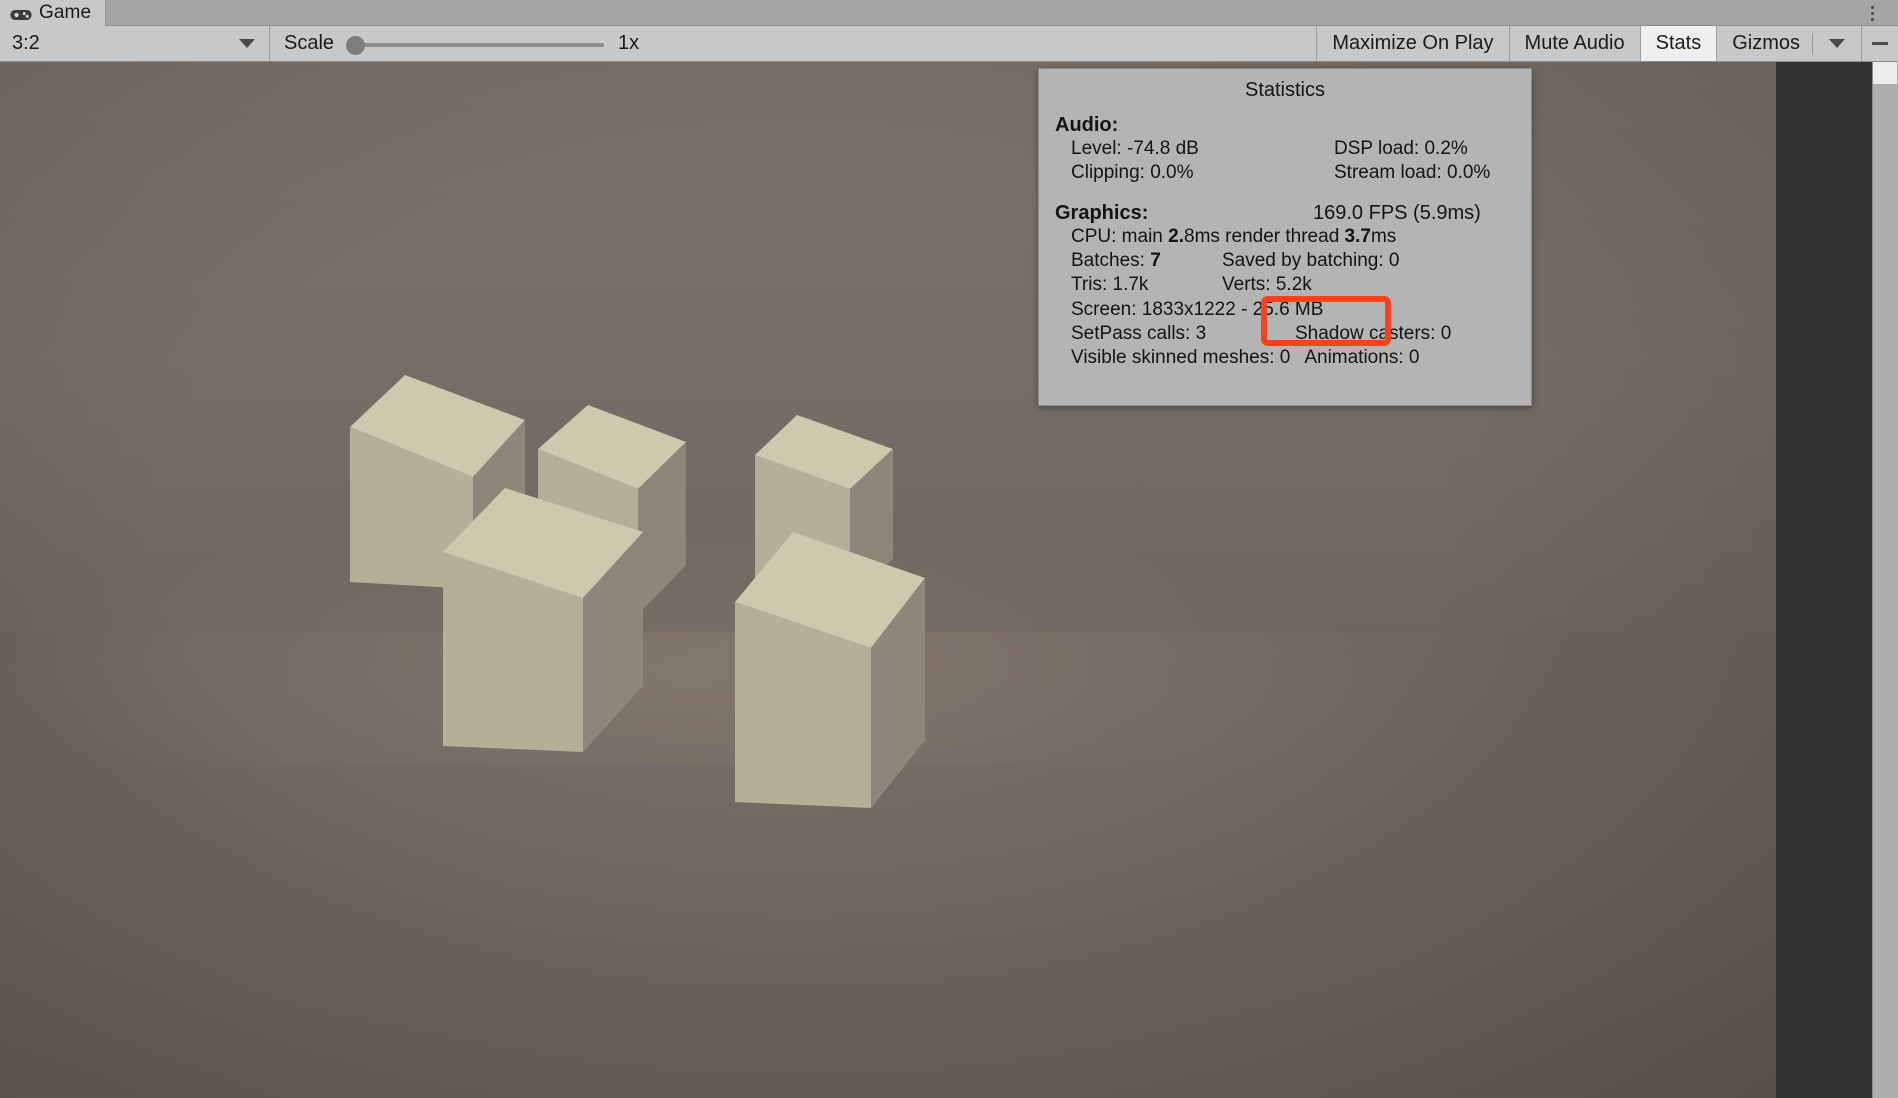 This screenshot has height=1098, width=1898. Describe the element at coordinates (309, 43) in the screenshot. I see `scale-label: Scale` at that location.